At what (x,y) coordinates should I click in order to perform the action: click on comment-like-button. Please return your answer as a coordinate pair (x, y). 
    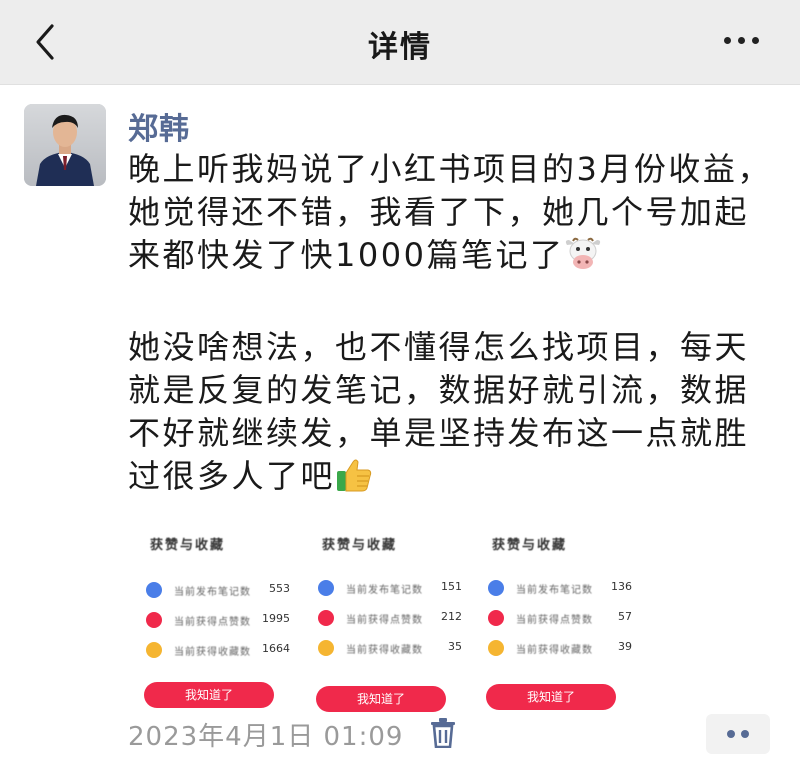
    Looking at the image, I should click on (738, 734).